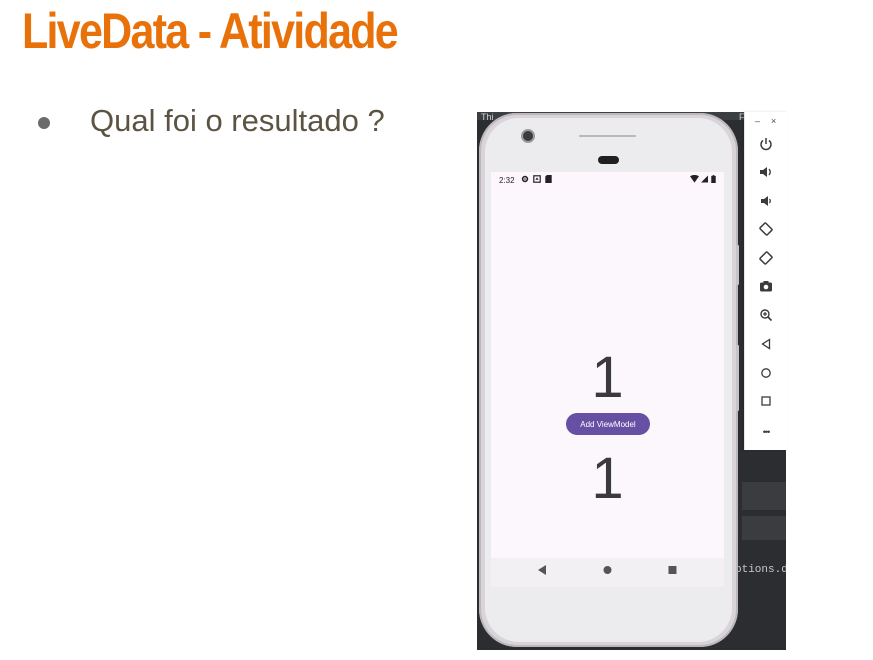  I want to click on camera-icon, so click(766, 288).